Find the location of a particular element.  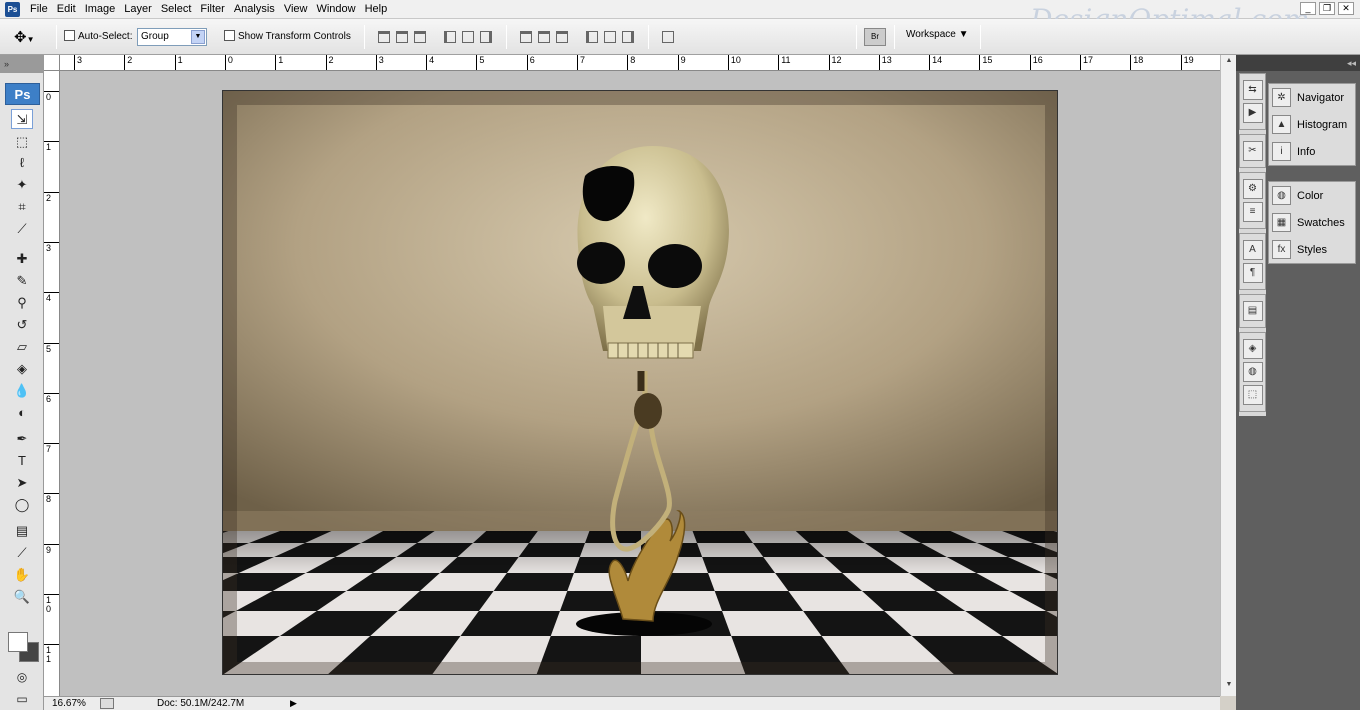

layer-comps-panel-icon: ▤ is located at coordinates (1252, 311).